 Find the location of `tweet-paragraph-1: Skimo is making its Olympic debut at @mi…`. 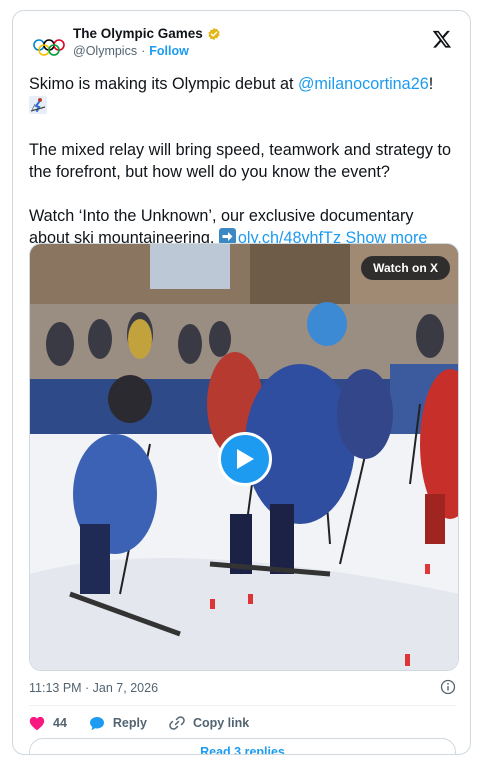

tweet-paragraph-1: Skimo is making its Olympic debut at @mi… is located at coordinates (243, 95).